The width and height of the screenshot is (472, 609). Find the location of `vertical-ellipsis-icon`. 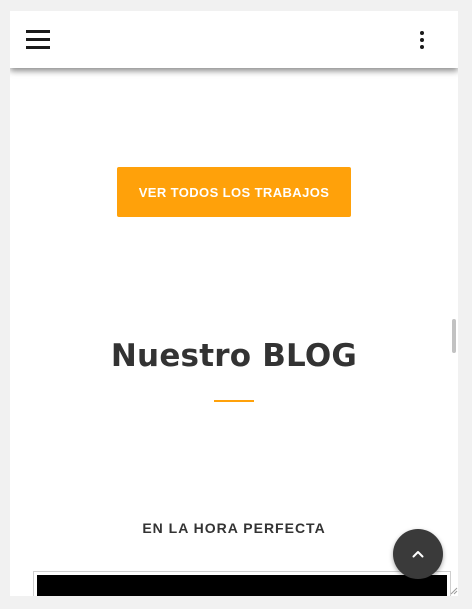

vertical-ellipsis-icon is located at coordinates (422, 41).